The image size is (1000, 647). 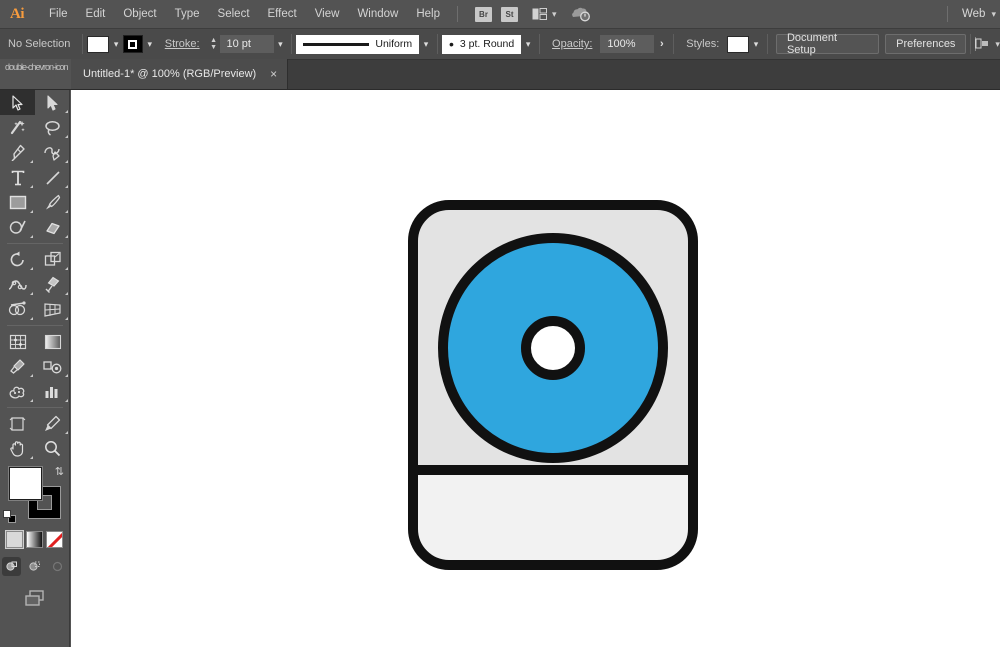 I want to click on document-setup-button: Document Setup, so click(x=827, y=44).